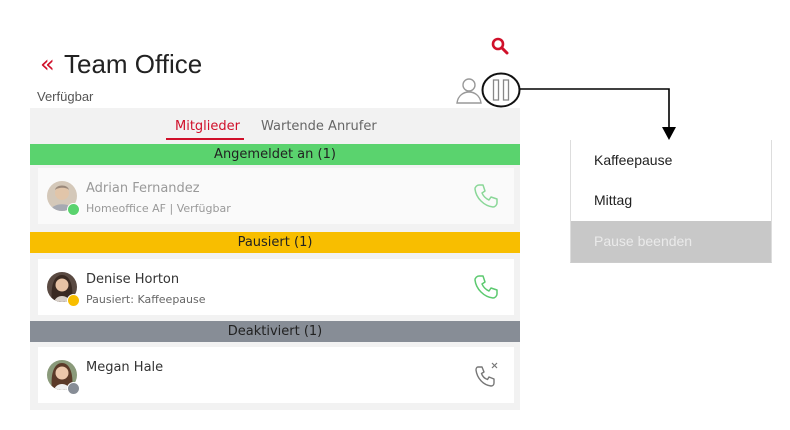  Describe the element at coordinates (671, 241) in the screenshot. I see `menu-item-end-pause: Pause beenden` at that location.